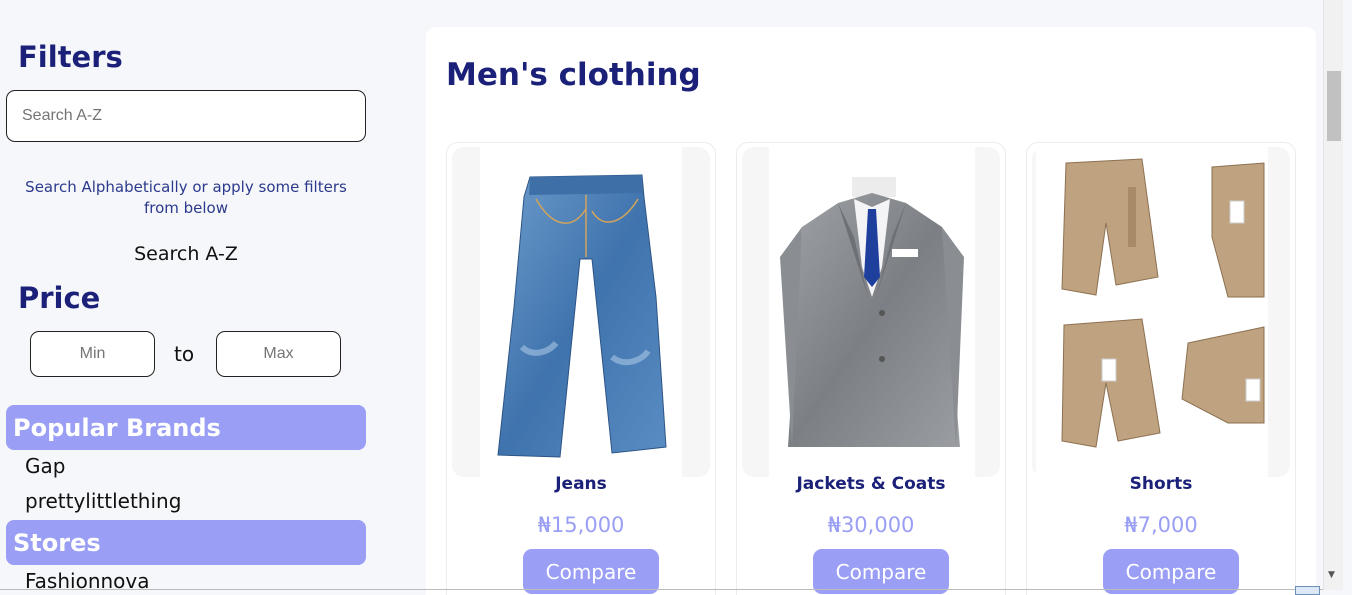 The image size is (1352, 595). What do you see at coordinates (871, 484) in the screenshot?
I see `product-name: Jackets & Coats` at bounding box center [871, 484].